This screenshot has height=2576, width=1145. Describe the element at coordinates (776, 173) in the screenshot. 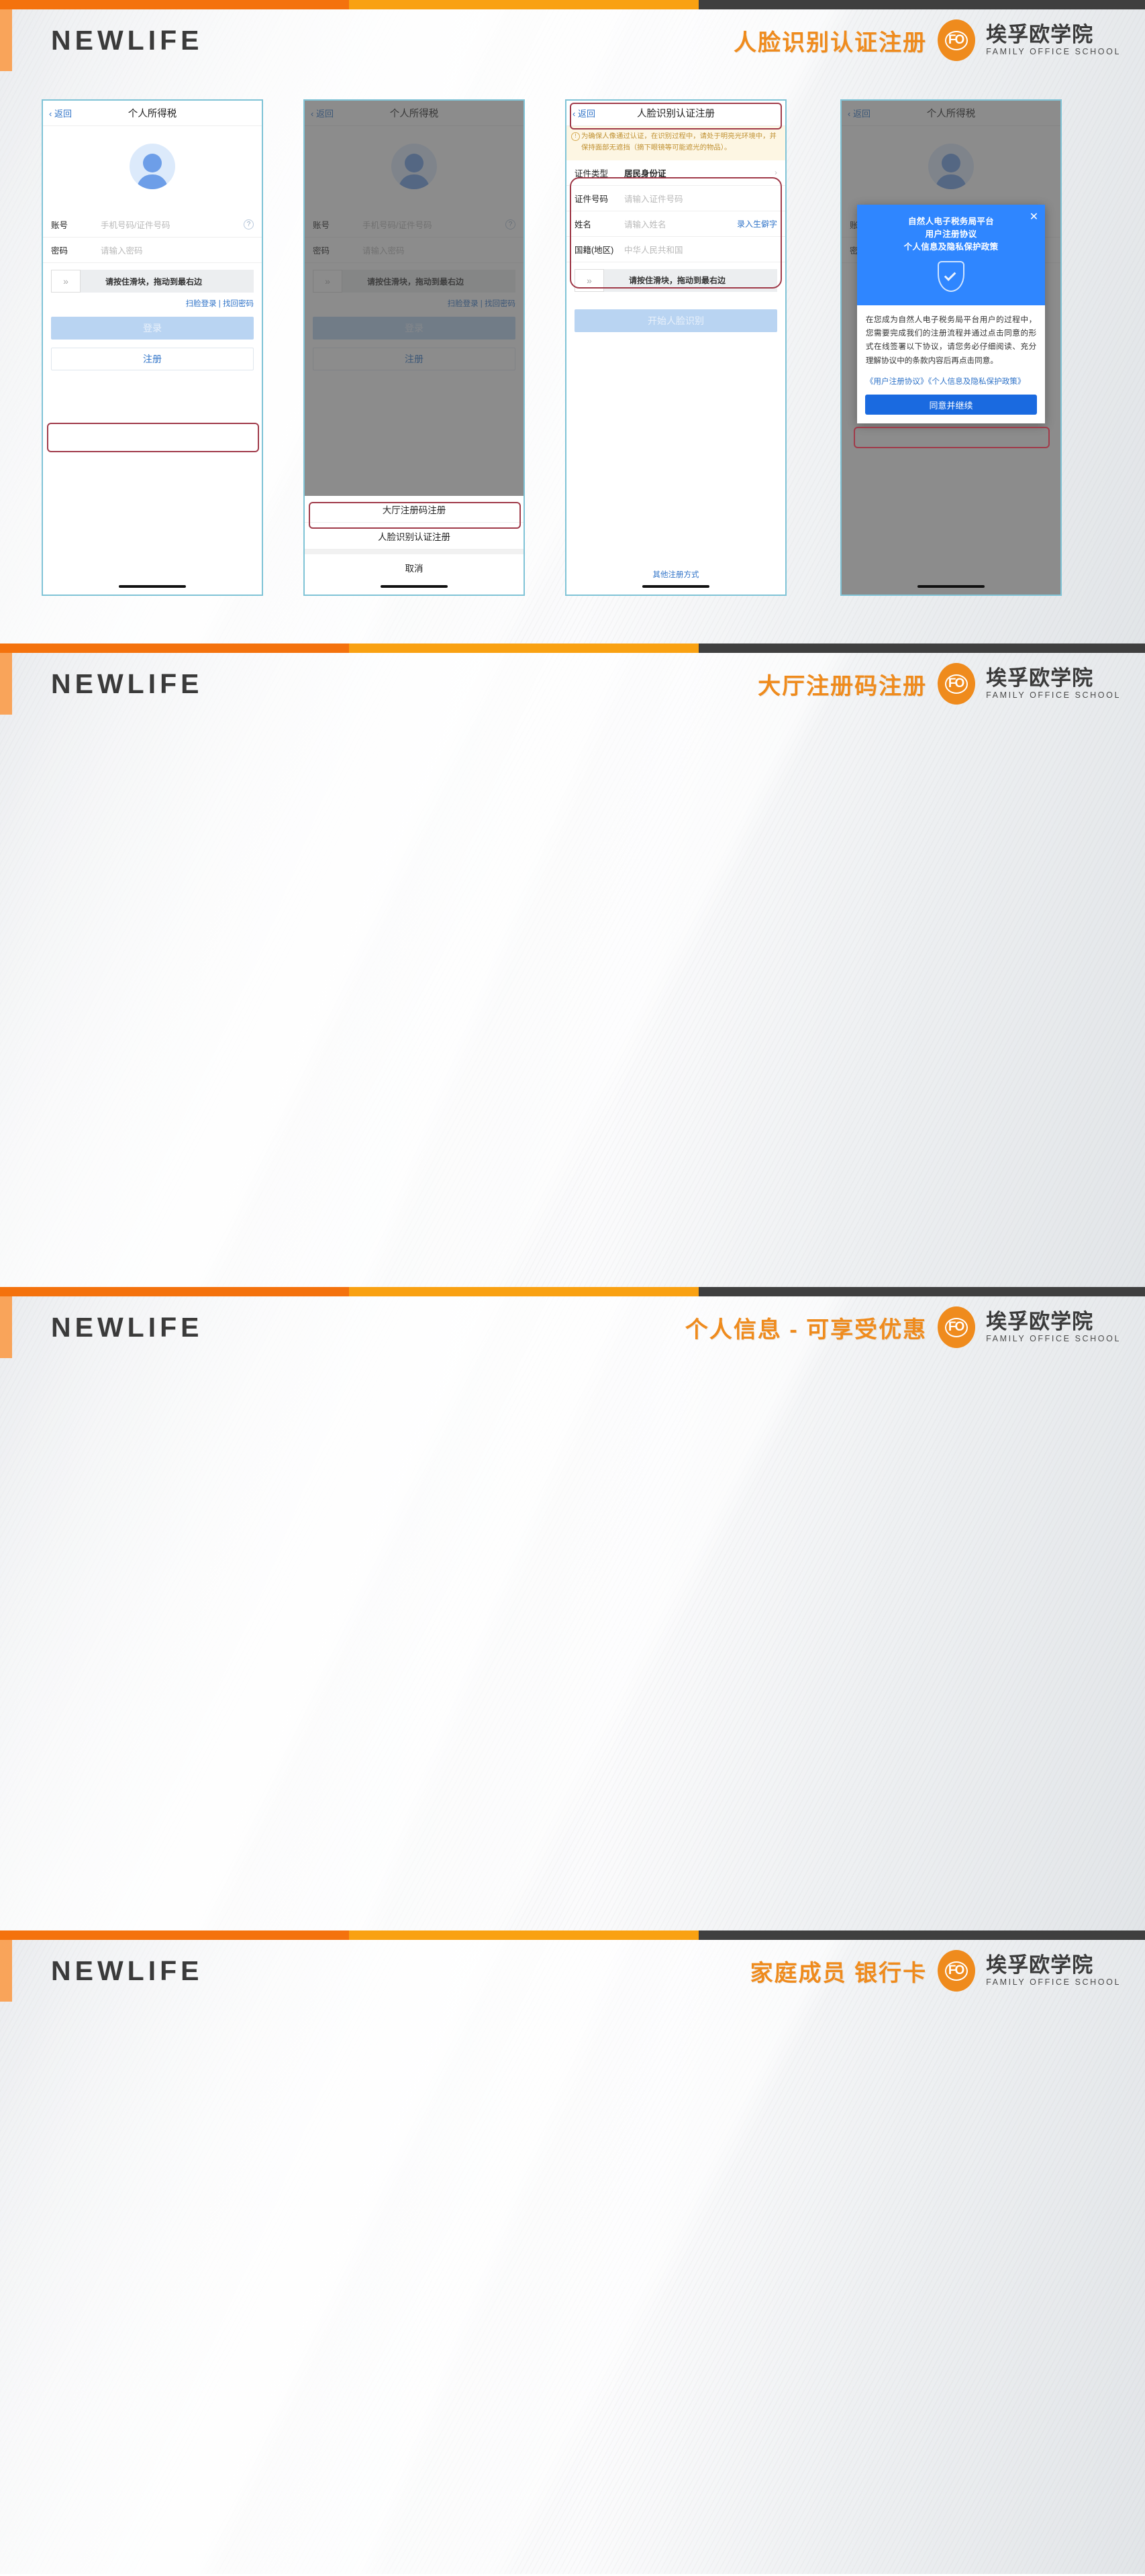

I see `chevron-right-icon: ›` at that location.